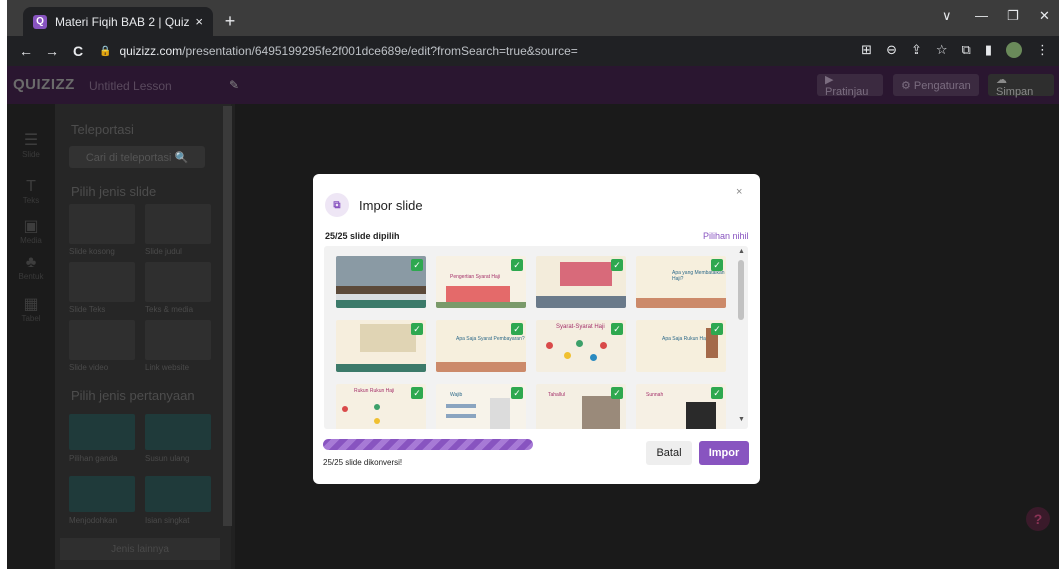 This screenshot has height=569, width=1059. Describe the element at coordinates (227, 316) in the screenshot. I see `panel-scrollbar` at that location.